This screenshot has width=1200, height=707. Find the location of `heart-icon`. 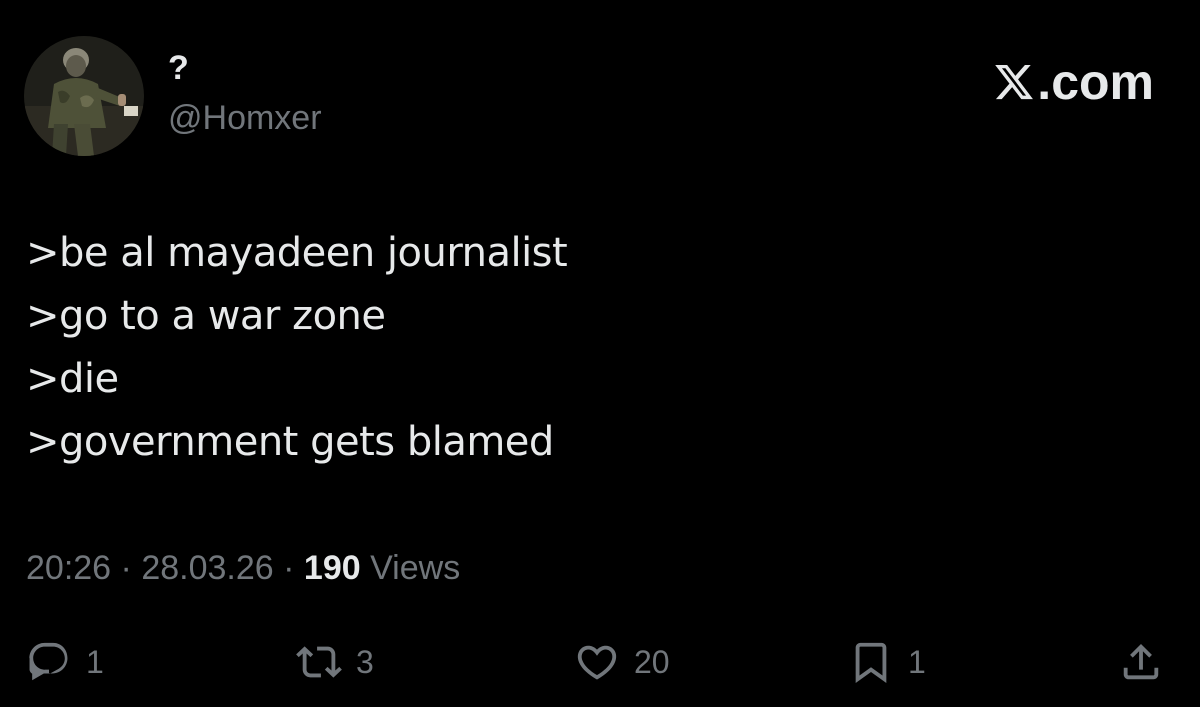

heart-icon is located at coordinates (597, 662).